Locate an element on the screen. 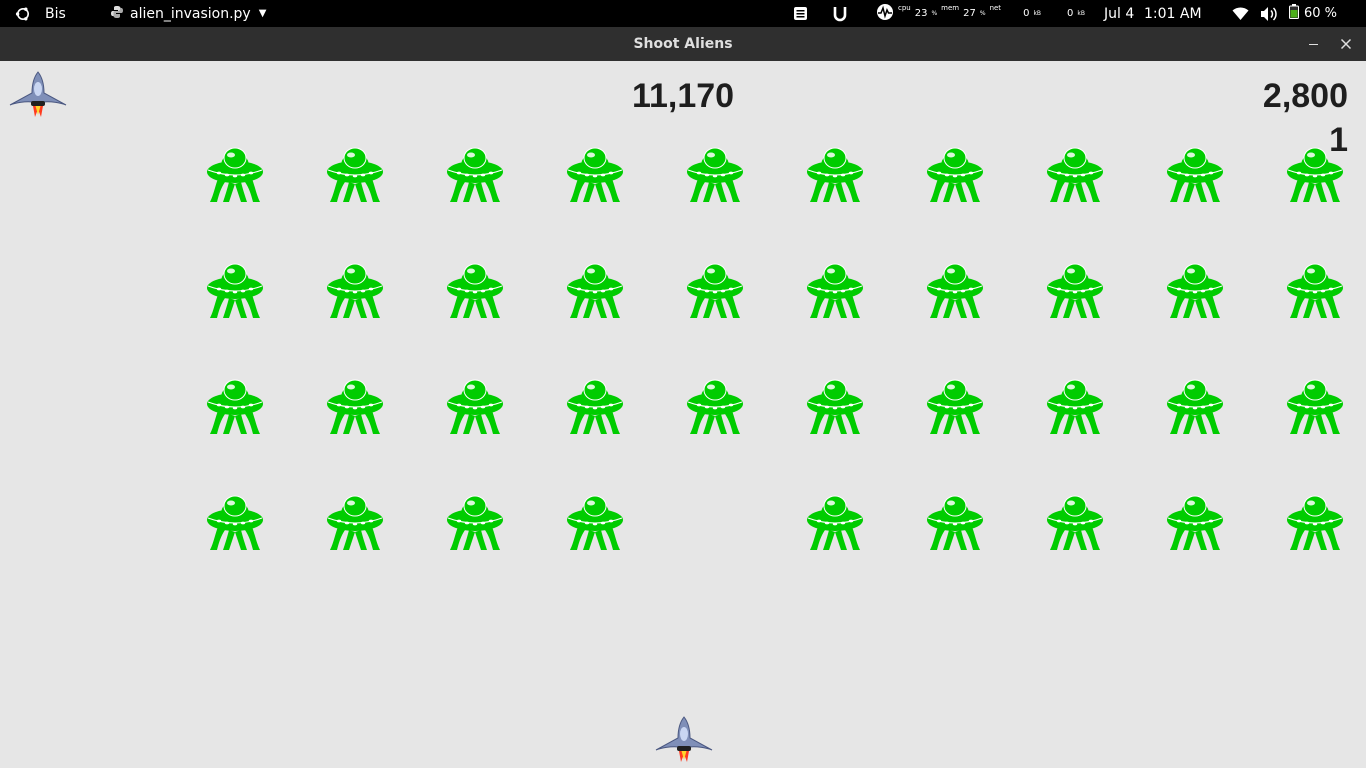 The image size is (1366, 768). date-label: Jul 4 is located at coordinates (1119, 13).